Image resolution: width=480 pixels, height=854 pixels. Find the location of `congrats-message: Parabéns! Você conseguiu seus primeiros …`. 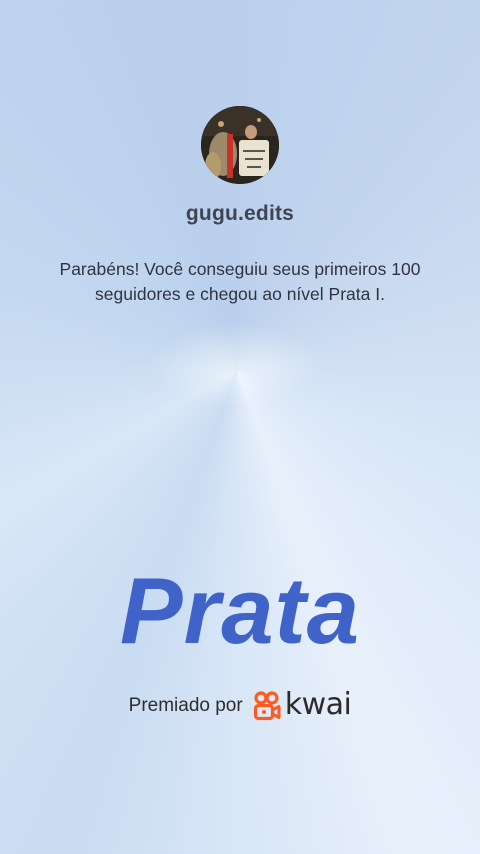

congrats-message: Parabéns! Você conseguiu seus primeiros … is located at coordinates (240, 282).